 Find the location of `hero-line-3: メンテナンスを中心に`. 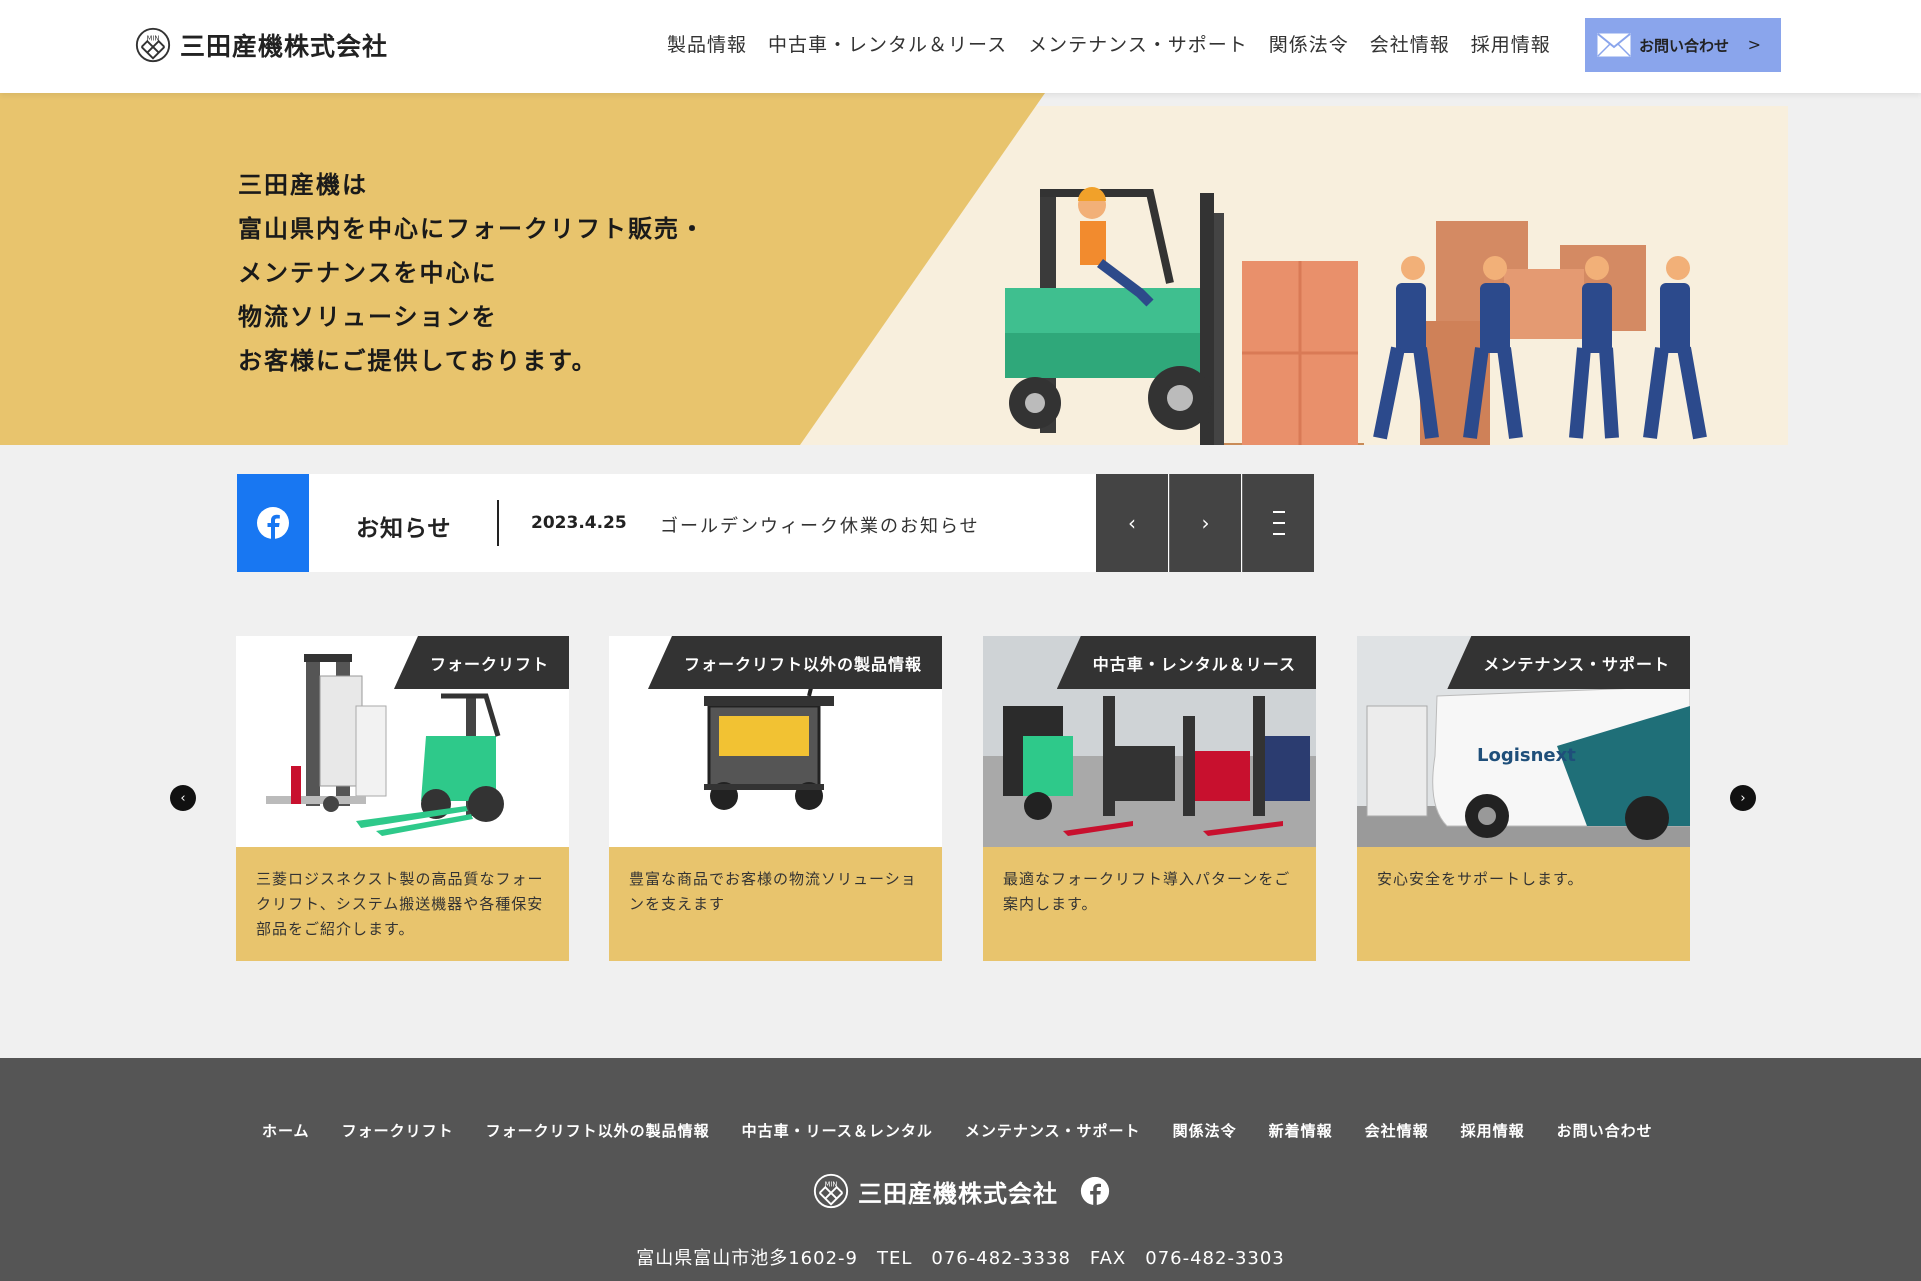

hero-line-3: メンテナンスを中心に is located at coordinates (368, 273).